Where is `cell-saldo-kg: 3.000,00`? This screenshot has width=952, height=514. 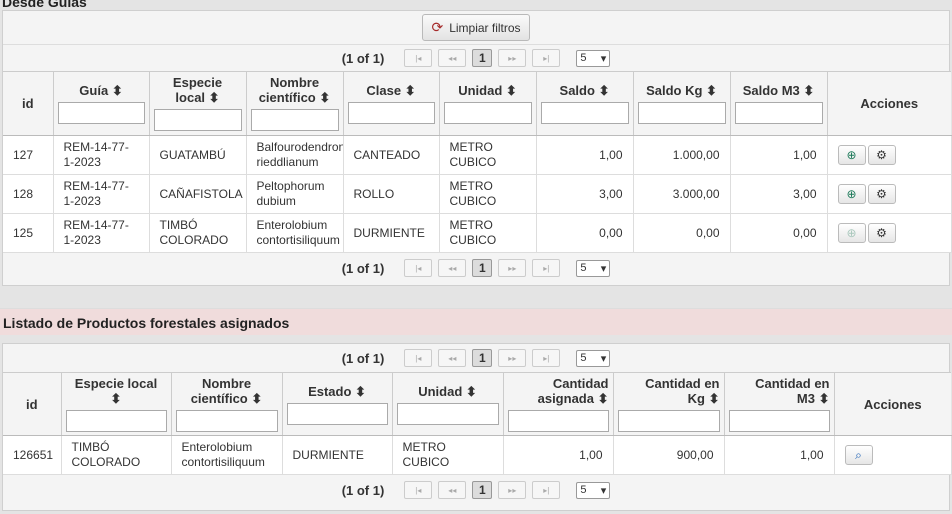 cell-saldo-kg: 3.000,00 is located at coordinates (682, 194).